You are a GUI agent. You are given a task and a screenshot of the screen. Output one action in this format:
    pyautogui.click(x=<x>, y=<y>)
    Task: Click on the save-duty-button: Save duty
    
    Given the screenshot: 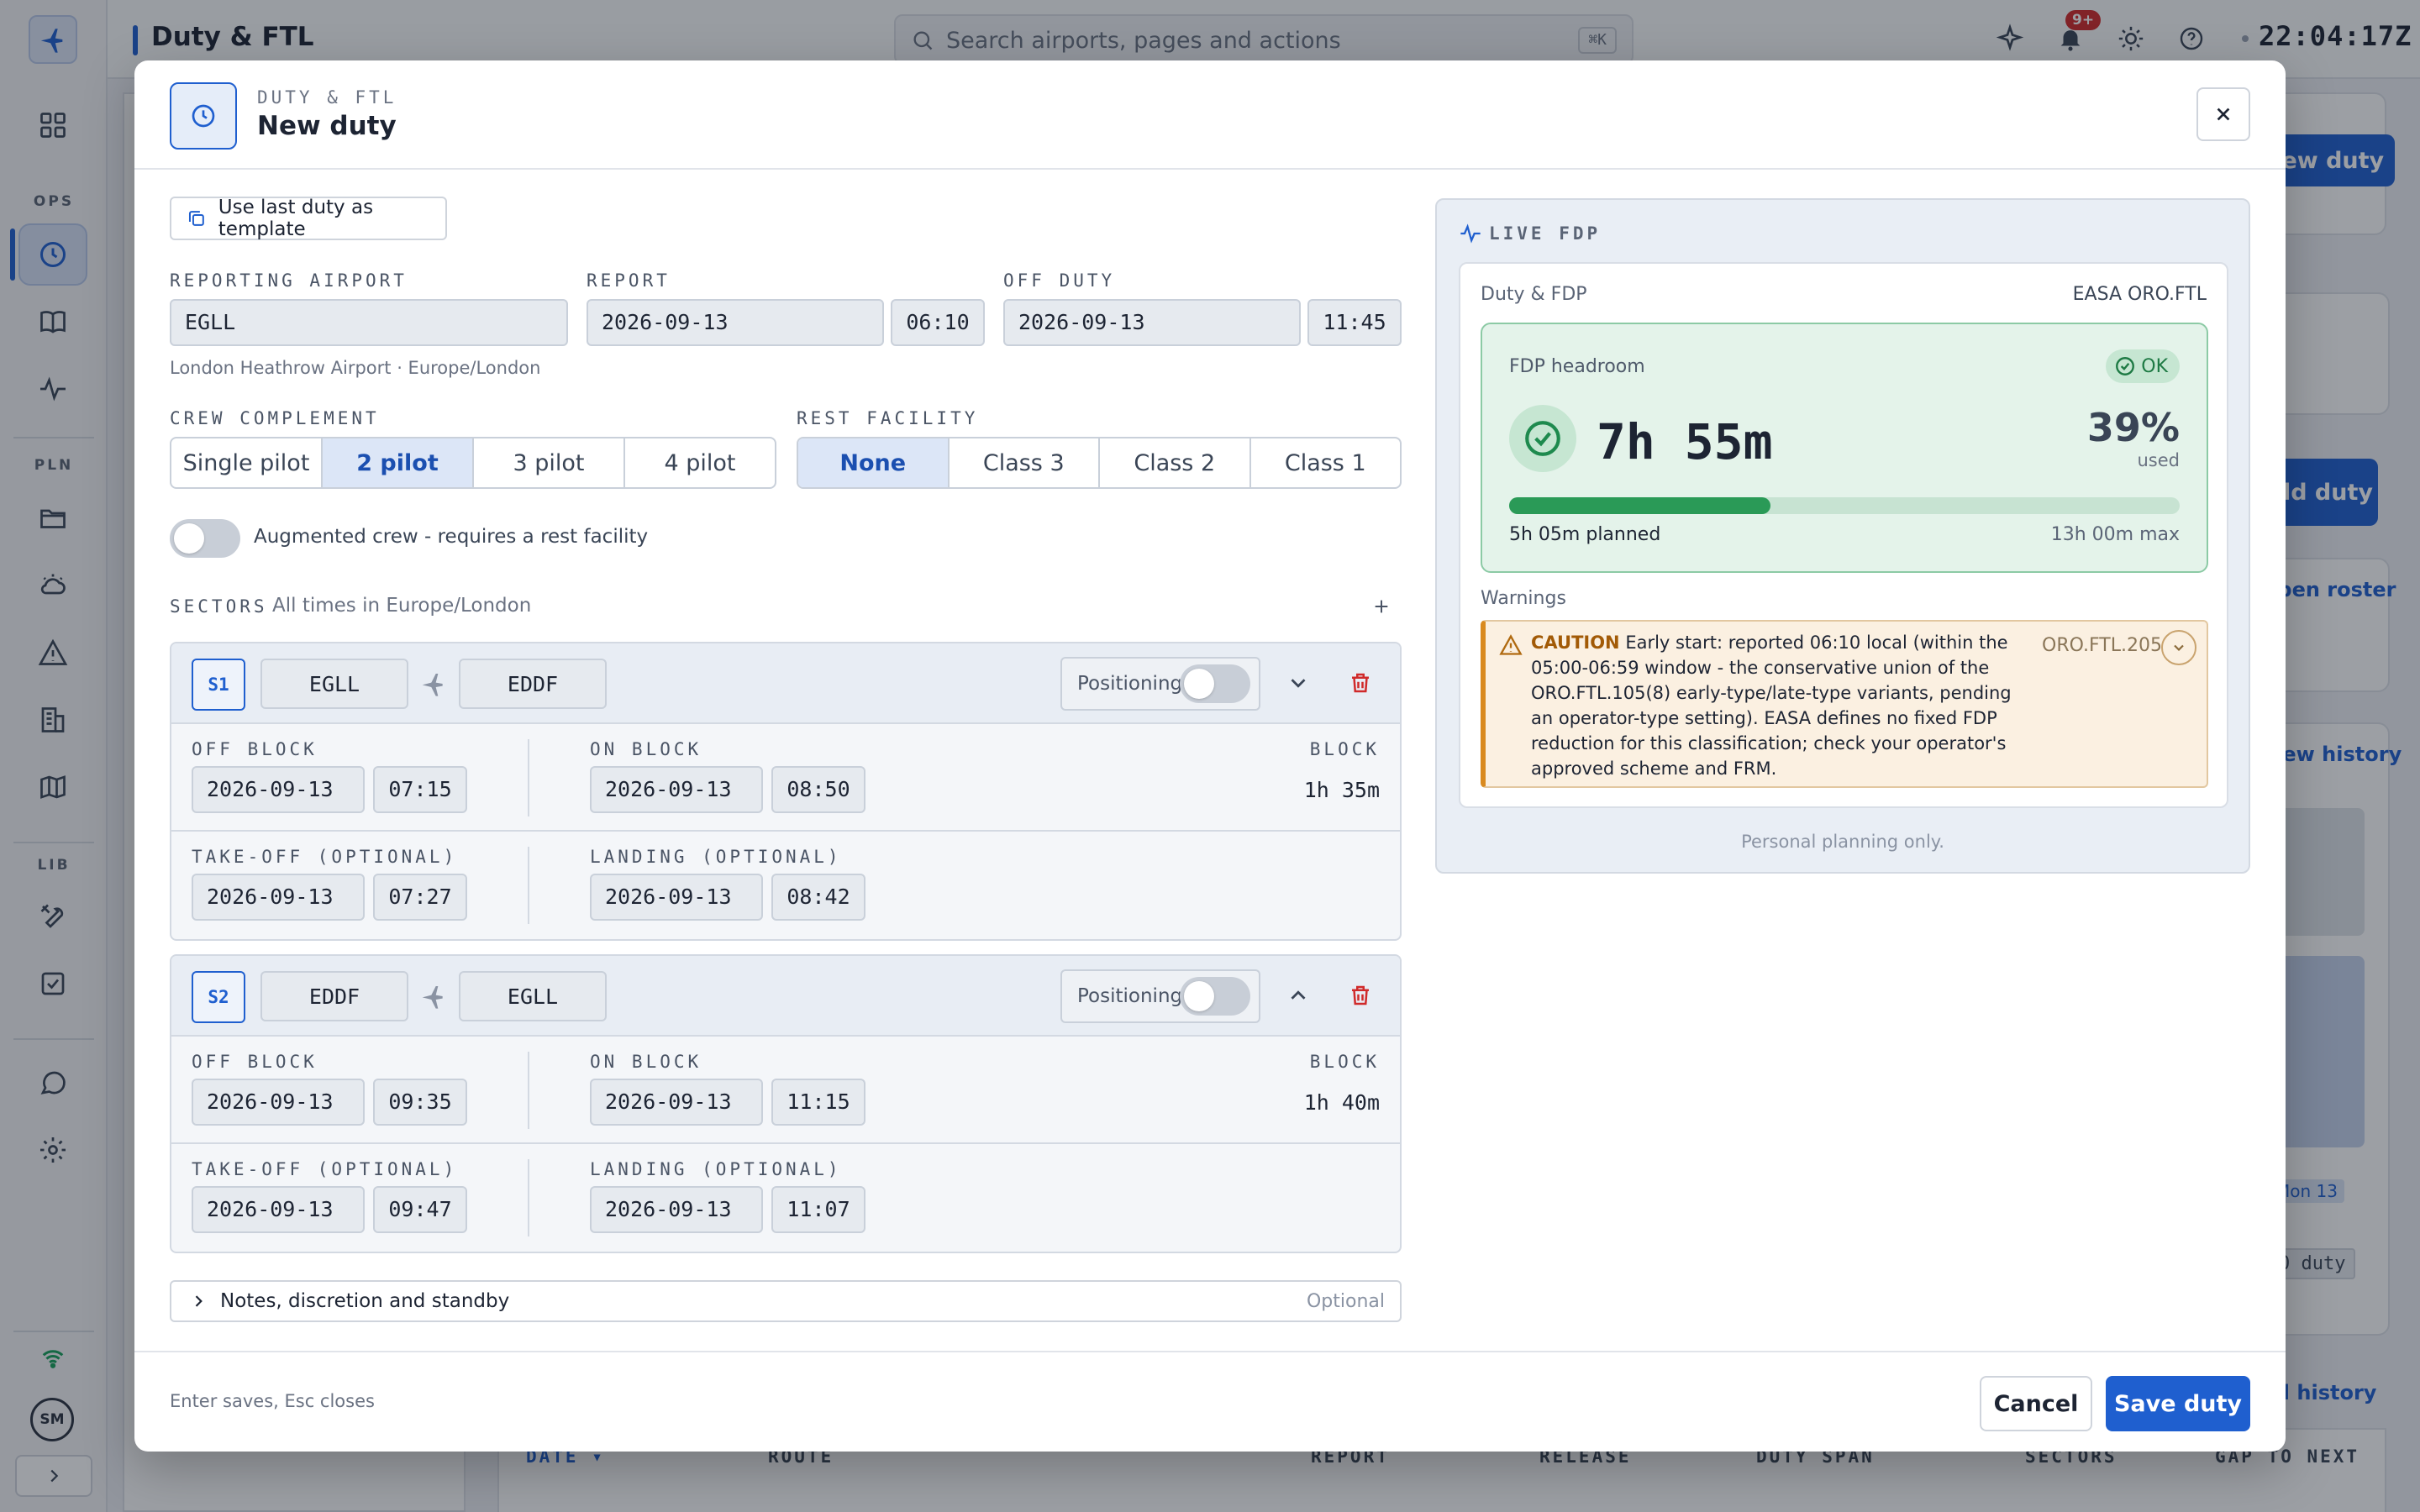 What is the action you would take?
    pyautogui.click(x=2178, y=1403)
    